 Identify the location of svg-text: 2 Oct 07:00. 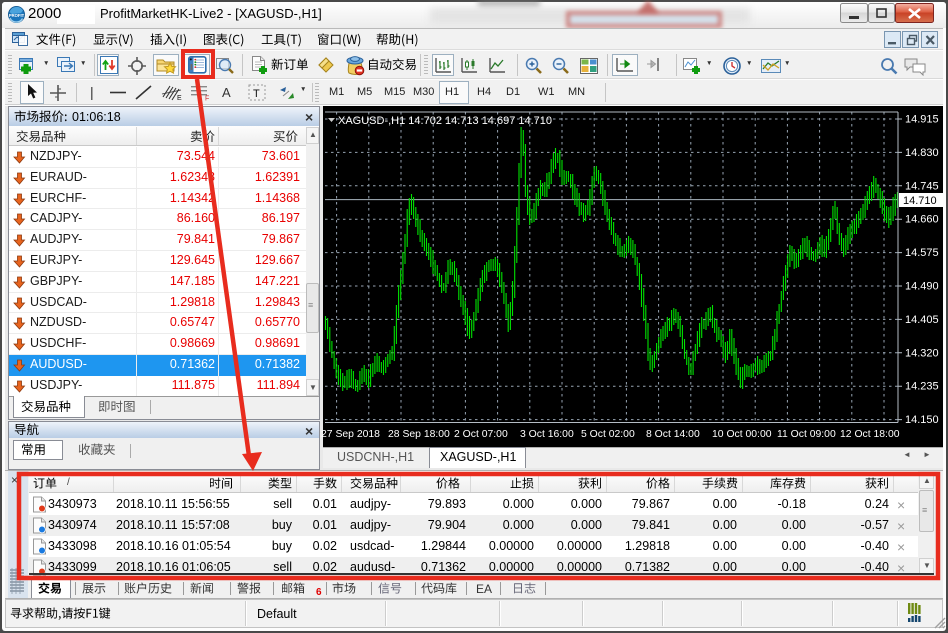
(481, 434).